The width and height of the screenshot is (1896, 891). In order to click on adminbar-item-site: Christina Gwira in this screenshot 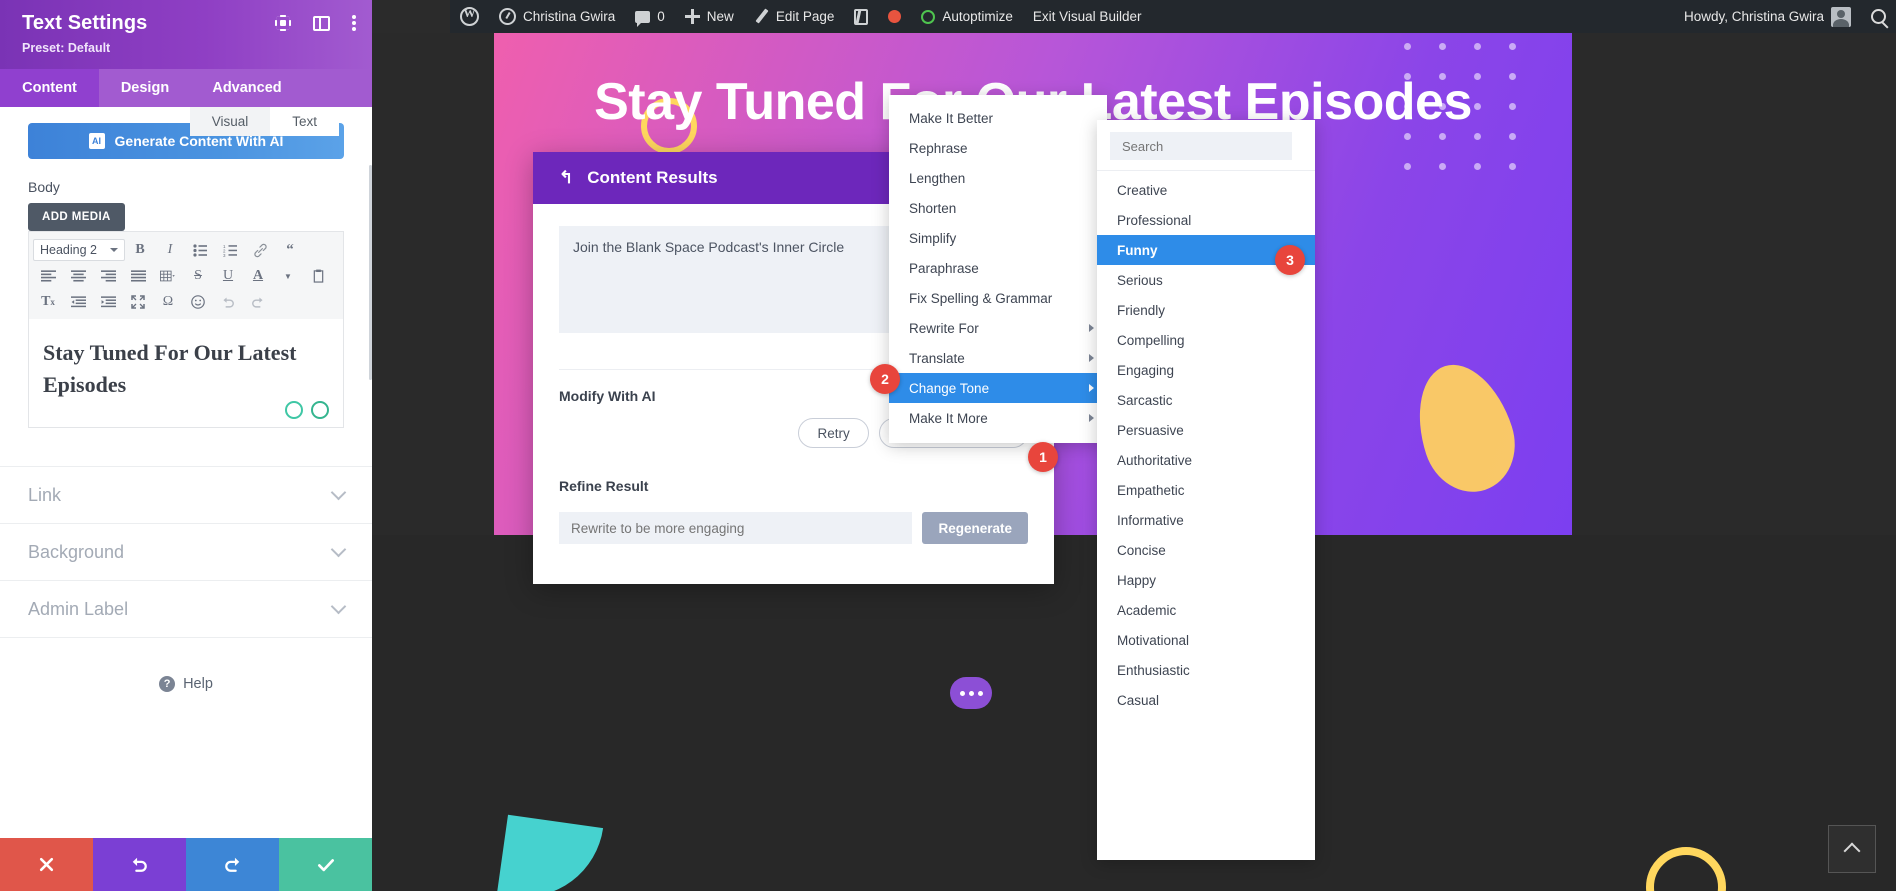, I will do `click(557, 16)`.